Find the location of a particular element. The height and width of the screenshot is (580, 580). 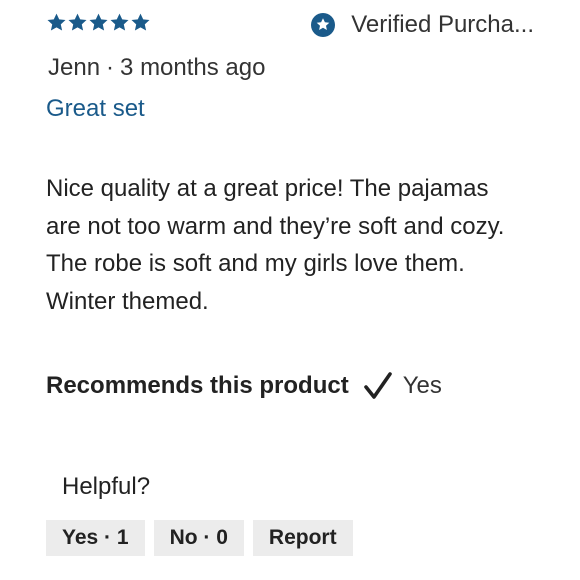

checkmark-icon is located at coordinates (378, 386).